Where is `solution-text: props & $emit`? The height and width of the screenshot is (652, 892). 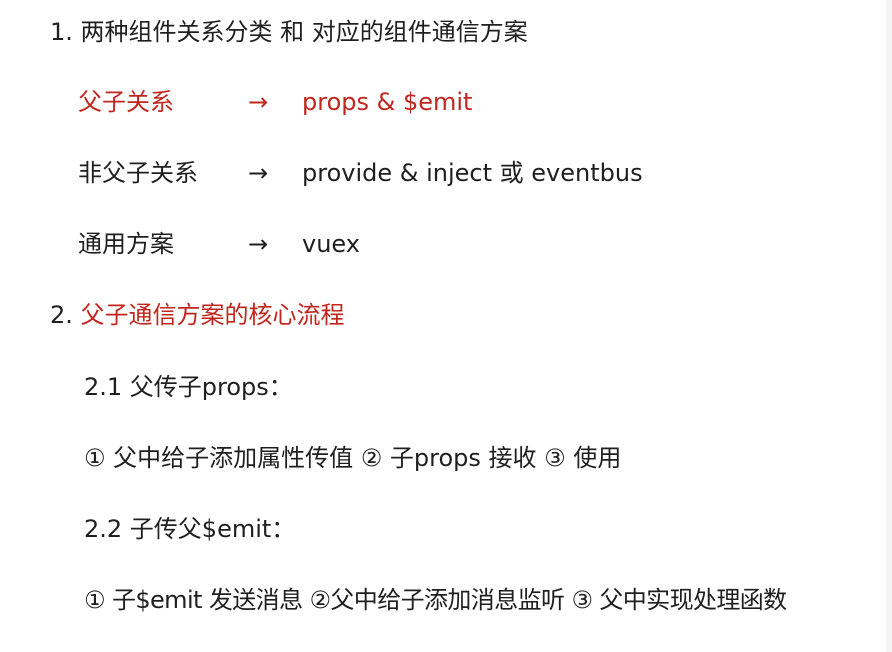
solution-text: props & $emit is located at coordinates (387, 102).